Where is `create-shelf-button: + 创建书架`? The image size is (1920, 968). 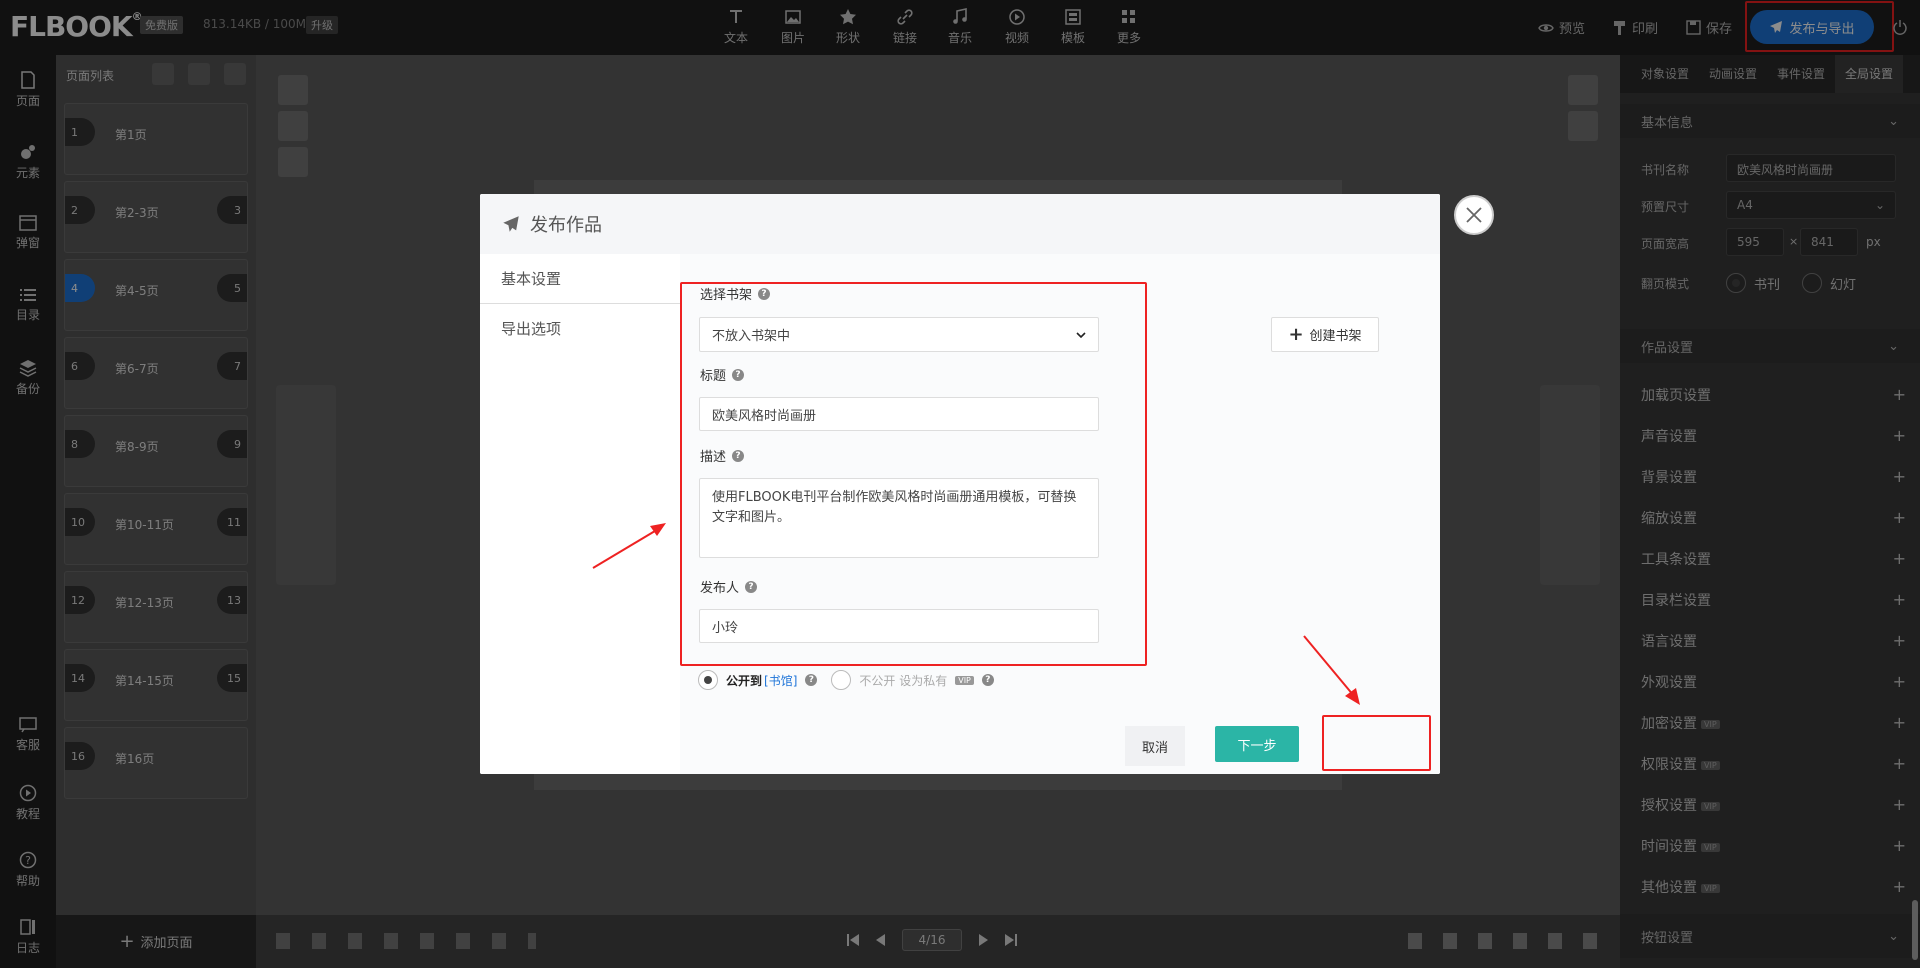 create-shelf-button: + 创建书架 is located at coordinates (1325, 334).